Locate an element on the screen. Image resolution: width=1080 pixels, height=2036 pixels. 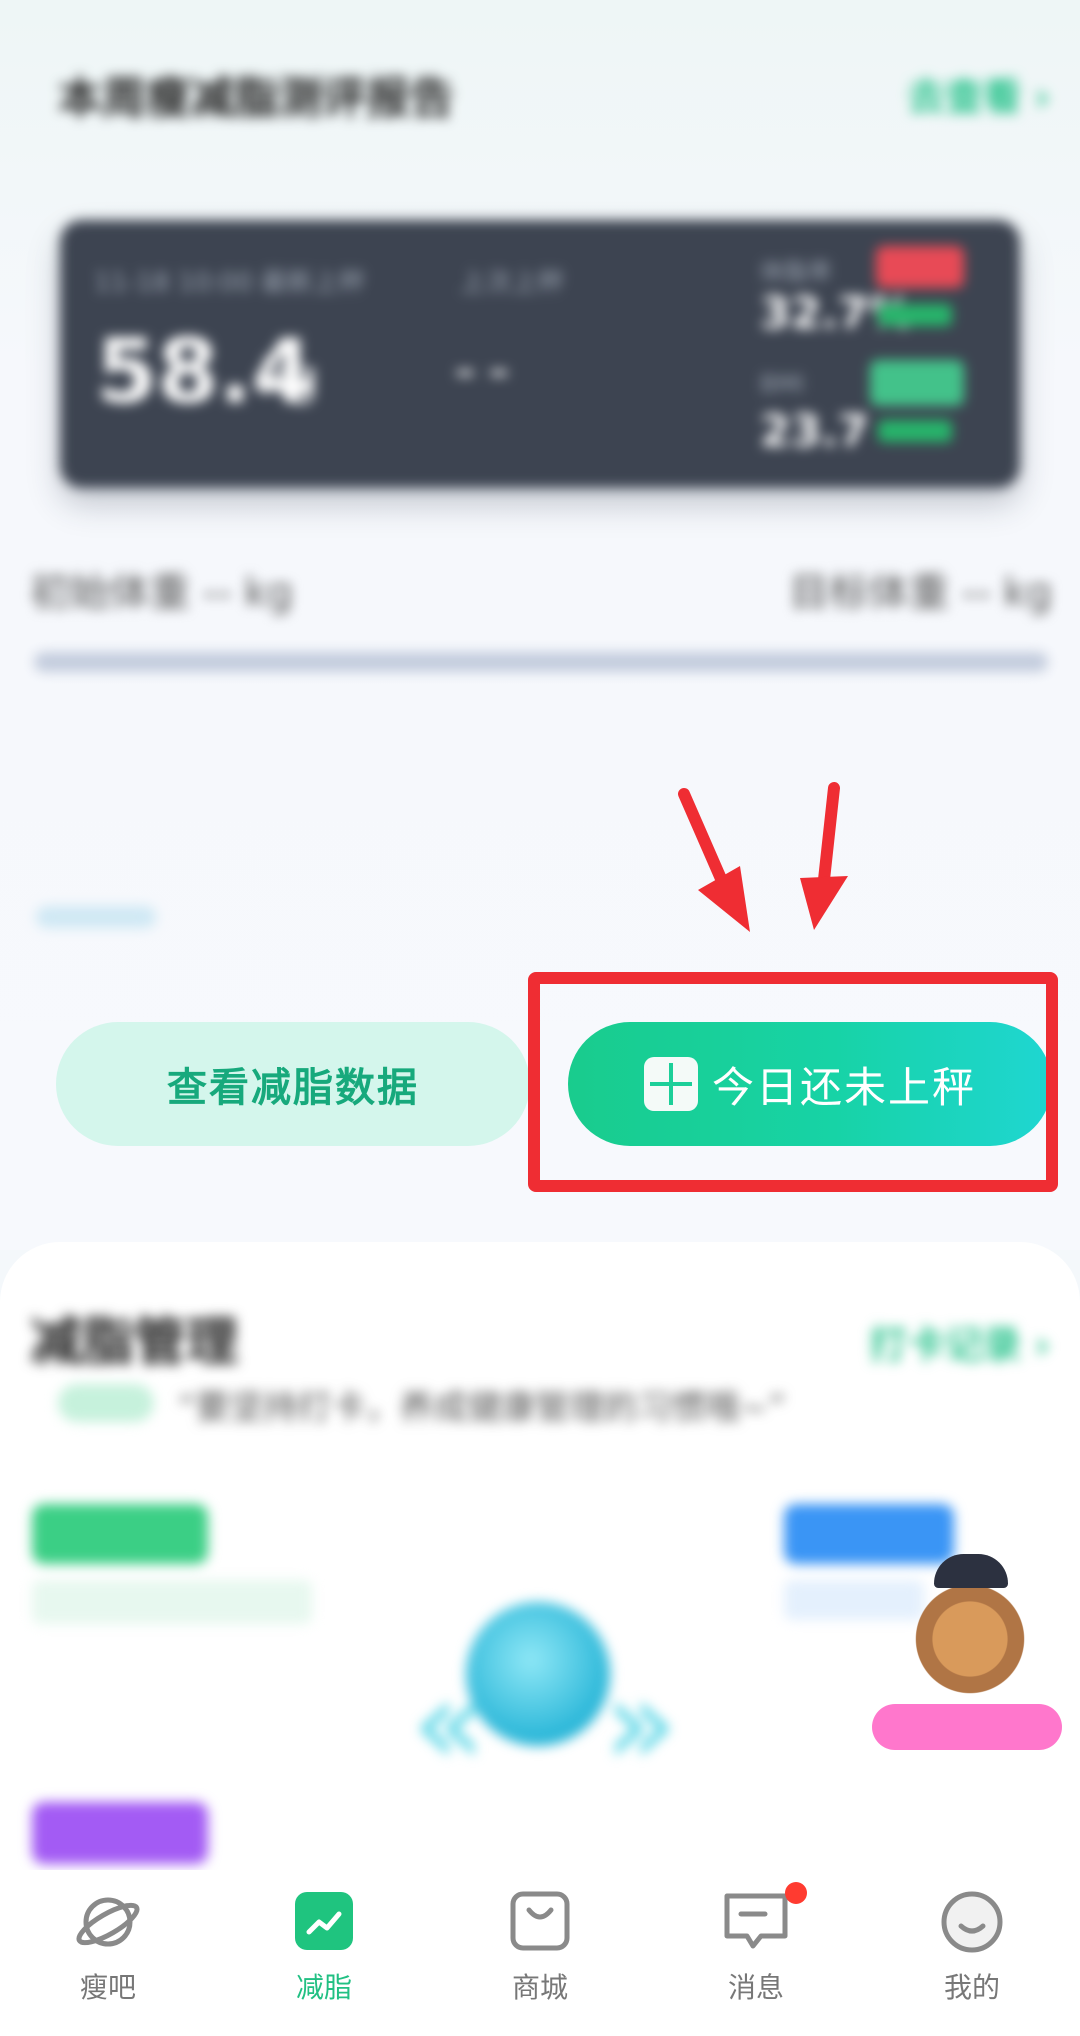
weight-unit: kg is located at coordinates (289, 378).